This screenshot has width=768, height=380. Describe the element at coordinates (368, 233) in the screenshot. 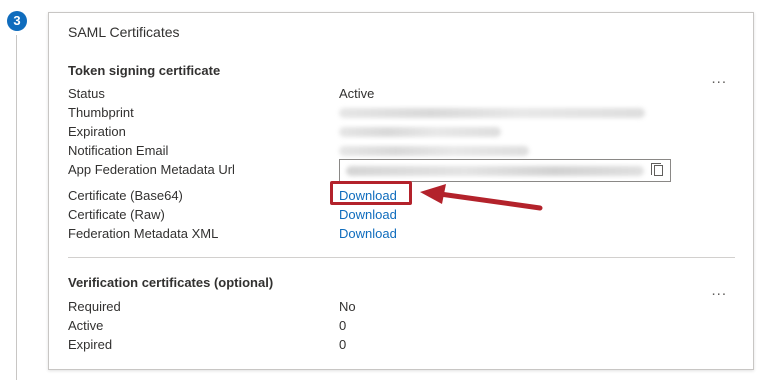

I see `federation-xml-download-link: Download` at that location.